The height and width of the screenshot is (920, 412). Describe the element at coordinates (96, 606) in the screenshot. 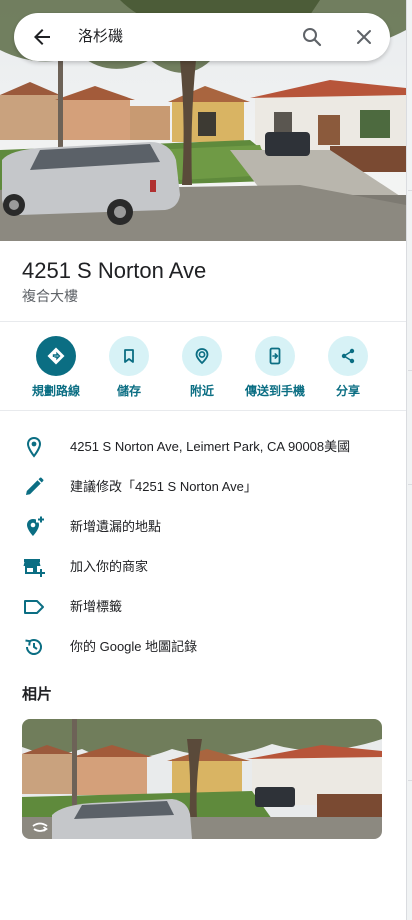

I see `add-label-text: 新增標籤` at that location.